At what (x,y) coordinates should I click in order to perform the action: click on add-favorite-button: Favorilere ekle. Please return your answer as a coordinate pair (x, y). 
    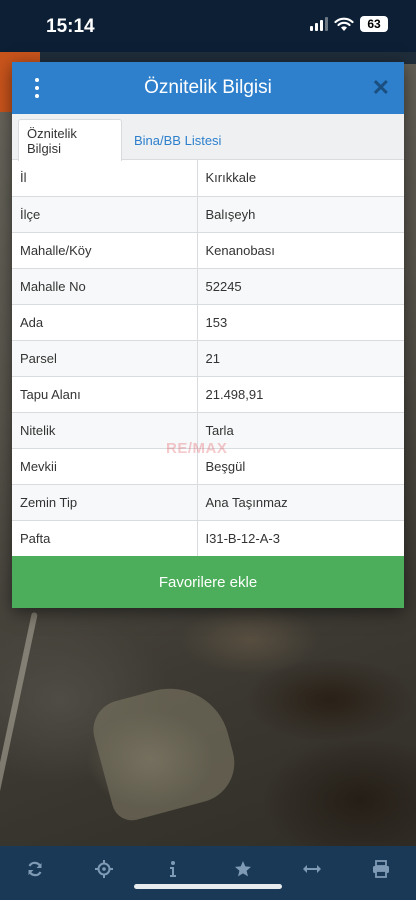
    Looking at the image, I should click on (208, 582).